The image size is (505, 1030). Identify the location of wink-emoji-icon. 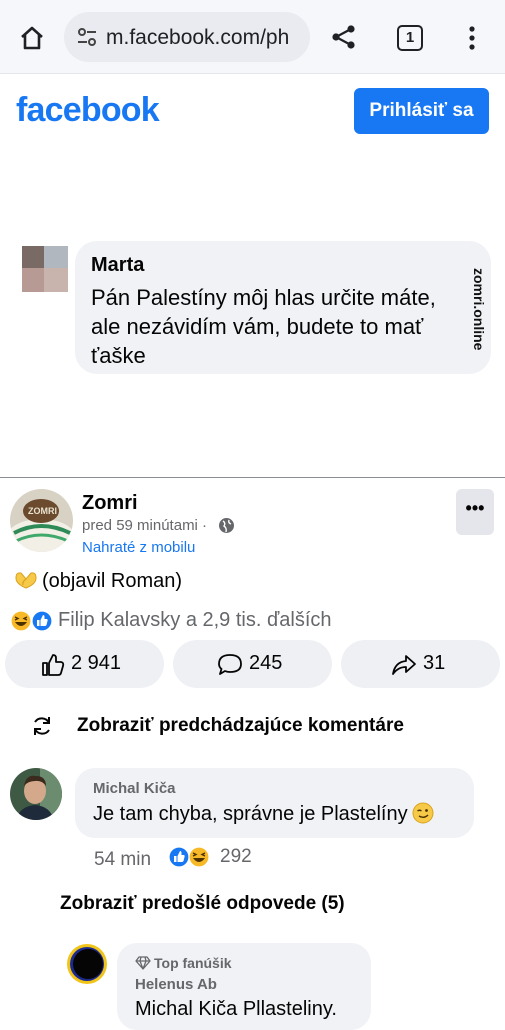
(423, 813).